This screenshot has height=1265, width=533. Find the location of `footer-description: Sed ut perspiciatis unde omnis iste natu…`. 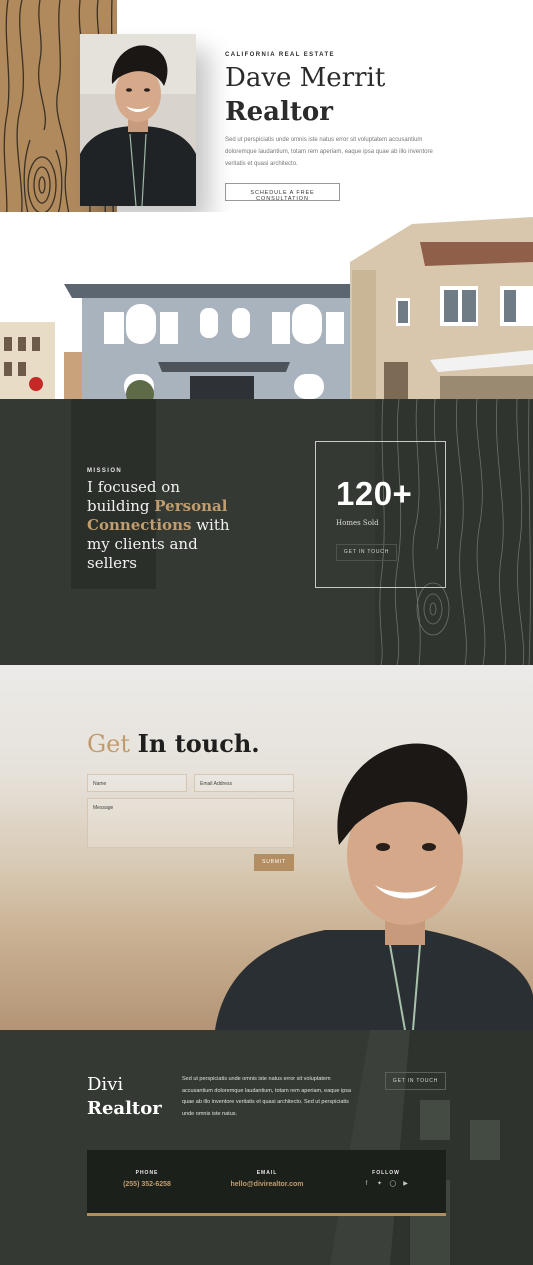

footer-description: Sed ut perspiciatis unde omnis iste natu… is located at coordinates (267, 1096).